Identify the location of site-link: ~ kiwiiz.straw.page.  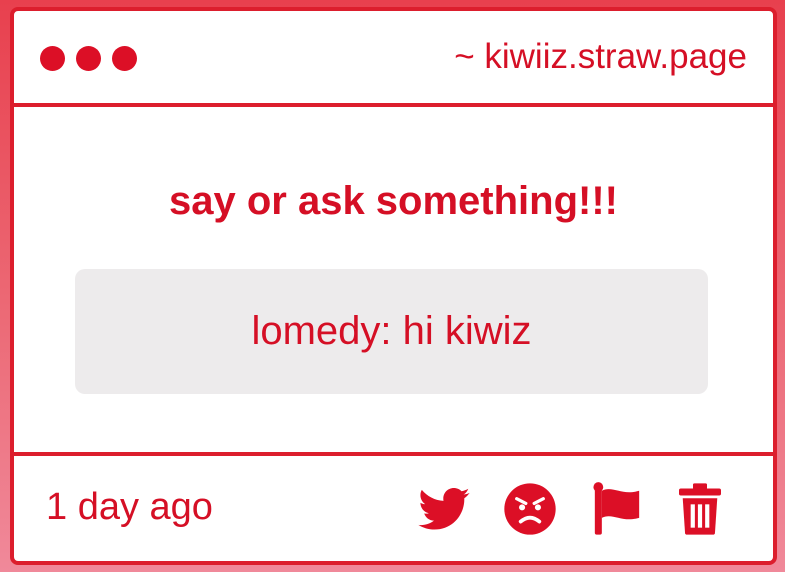
(600, 57).